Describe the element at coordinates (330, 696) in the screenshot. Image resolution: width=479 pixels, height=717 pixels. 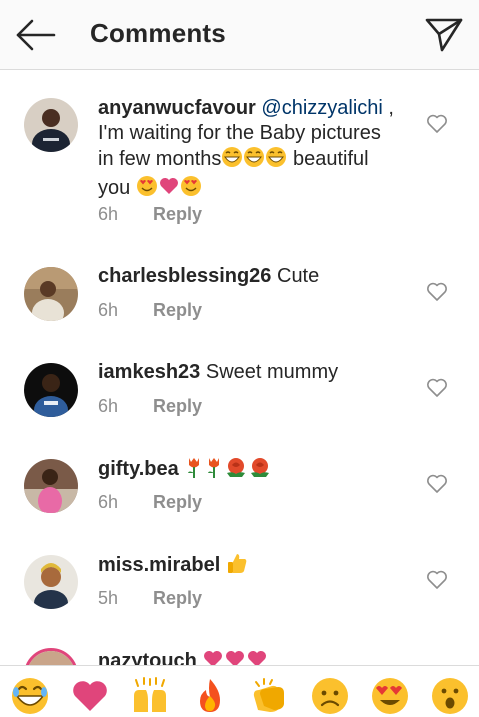
I see `sad-face-icon` at that location.